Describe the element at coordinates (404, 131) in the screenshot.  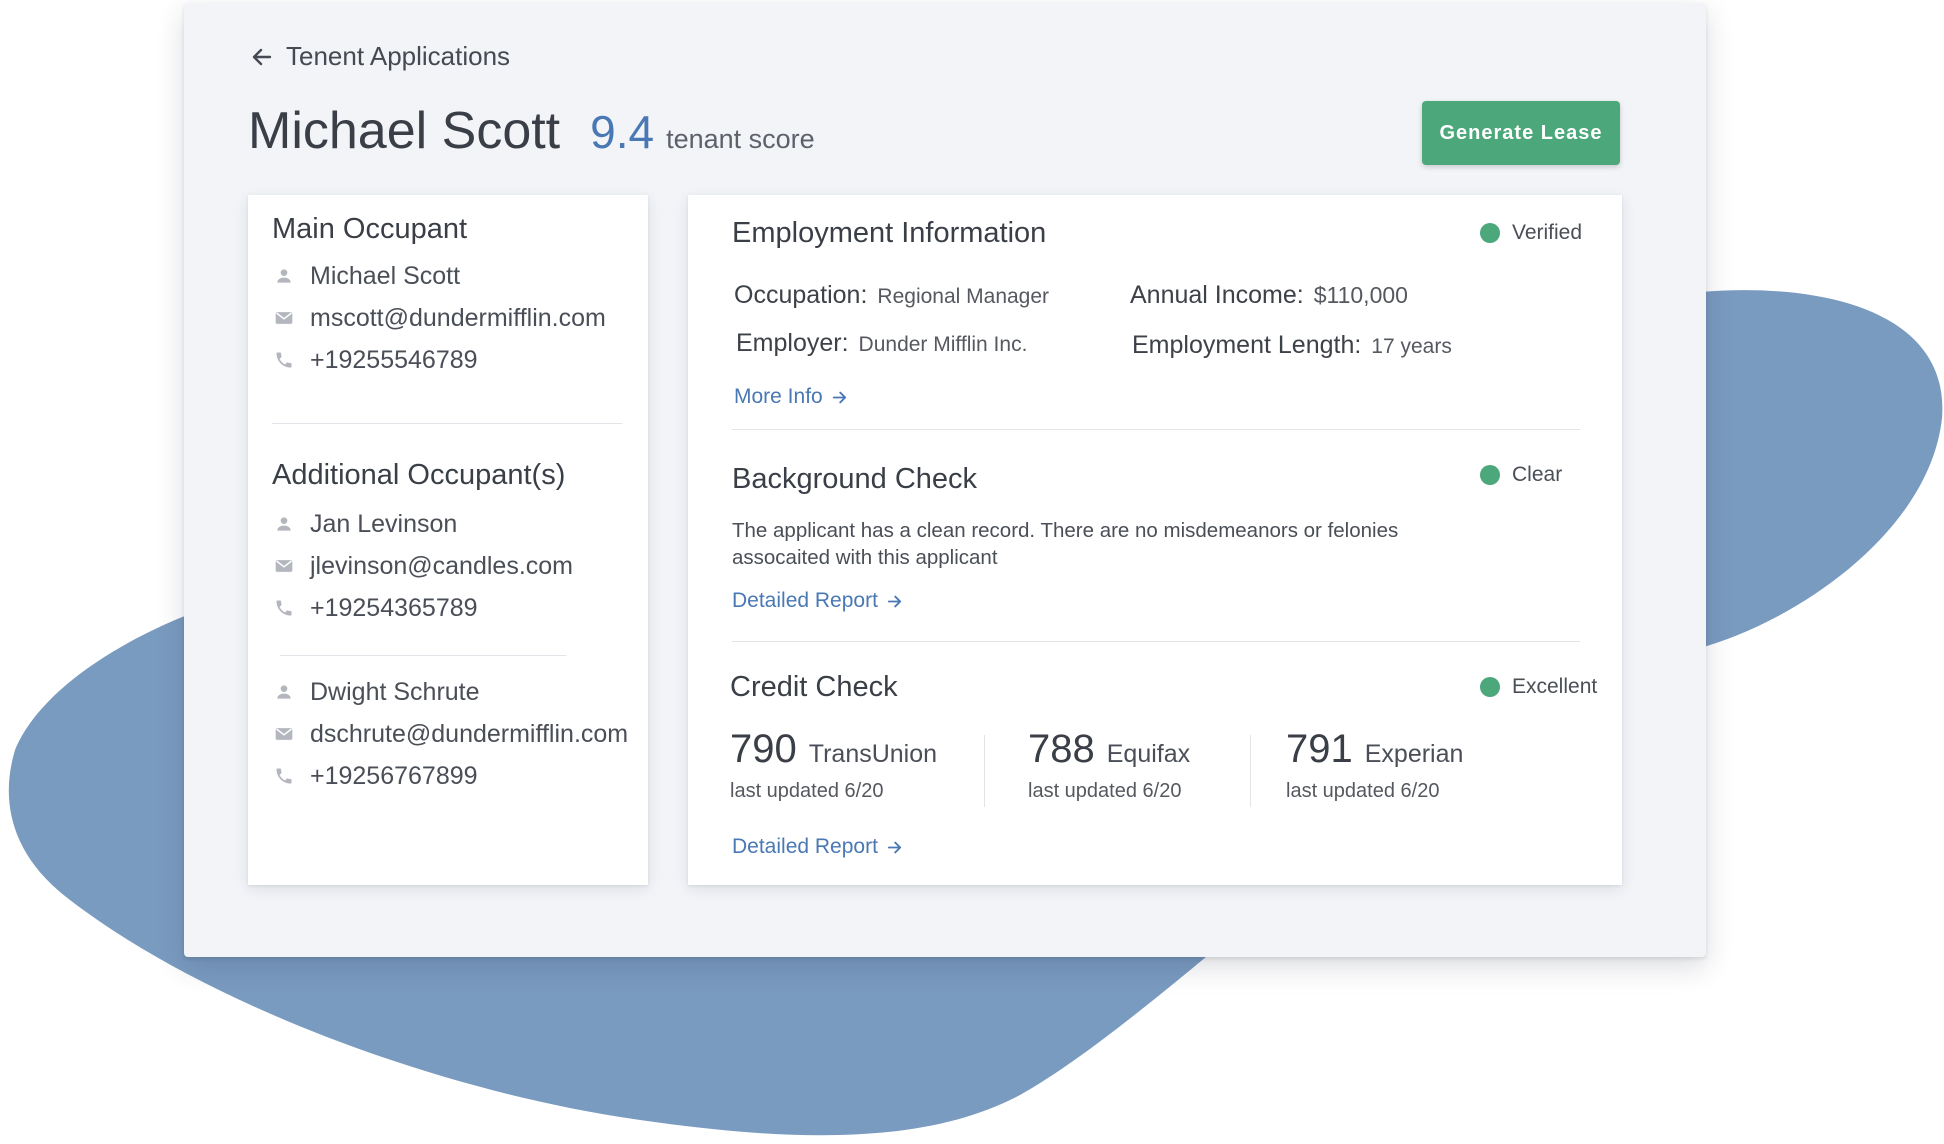
I see `applicant-name: Michael Scott` at that location.